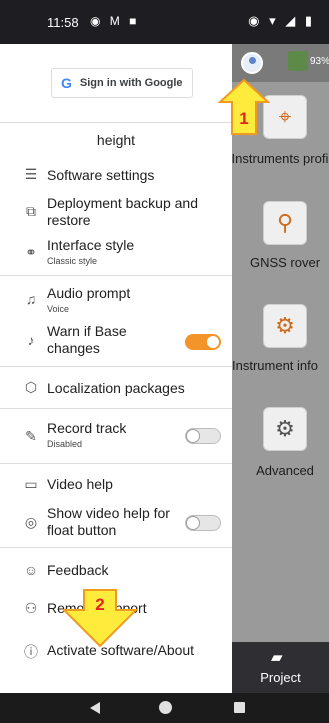 This screenshot has width=329, height=723. Describe the element at coordinates (280, 667) in the screenshot. I see `project-tab: ▰ Project` at that location.